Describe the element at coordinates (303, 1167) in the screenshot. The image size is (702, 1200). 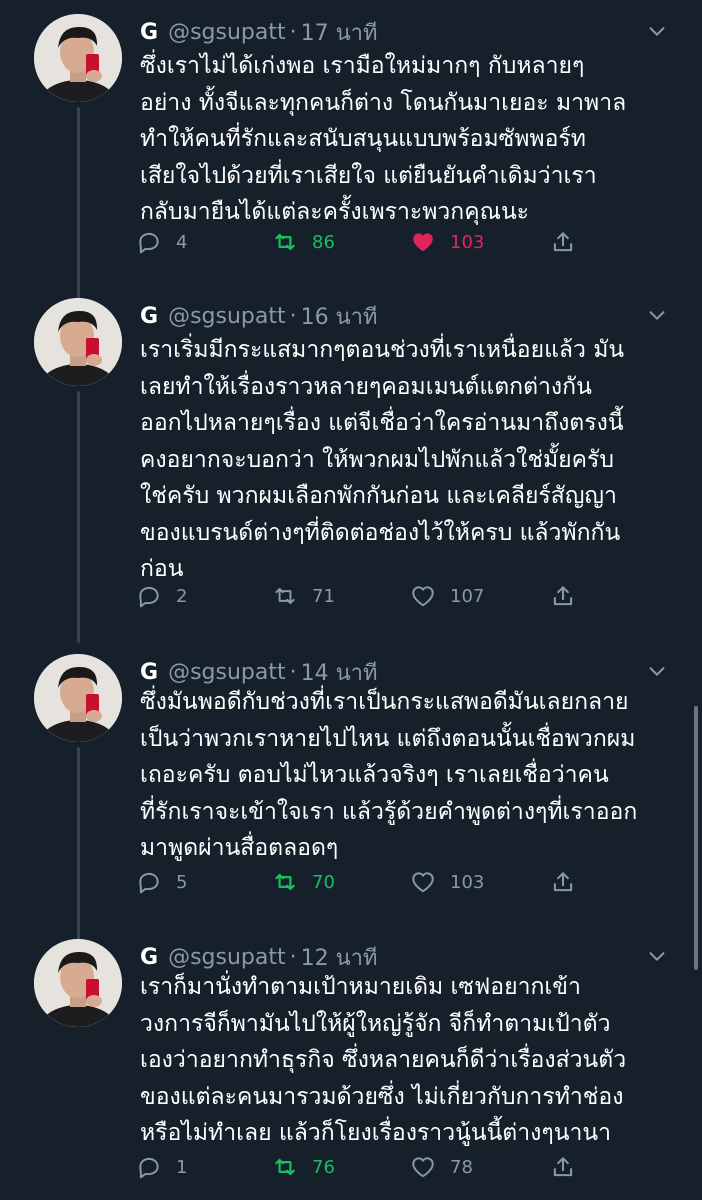
I see `retweet-button: 76` at that location.